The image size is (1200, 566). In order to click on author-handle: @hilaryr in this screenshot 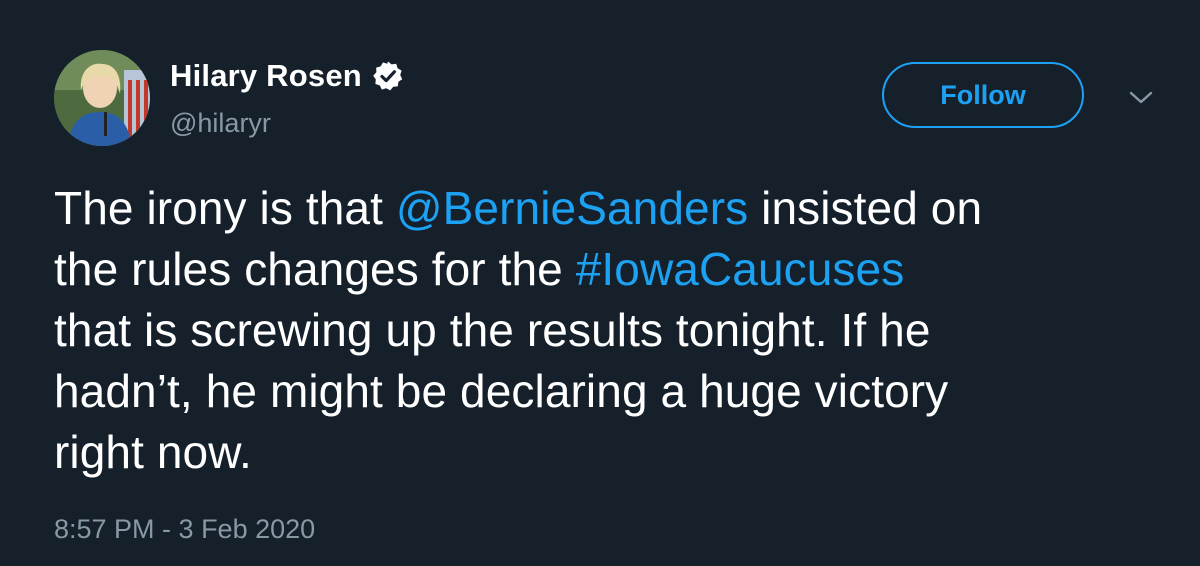, I will do `click(220, 123)`.